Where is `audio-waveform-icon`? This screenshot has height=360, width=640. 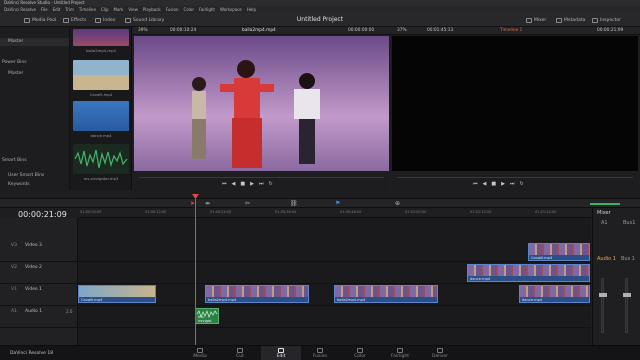
audio-waveform-icon is located at coordinates (101, 159).